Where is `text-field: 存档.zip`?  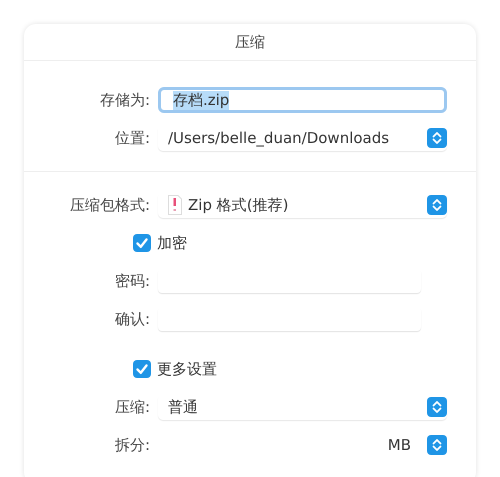
text-field: 存档.zip is located at coordinates (302, 100).